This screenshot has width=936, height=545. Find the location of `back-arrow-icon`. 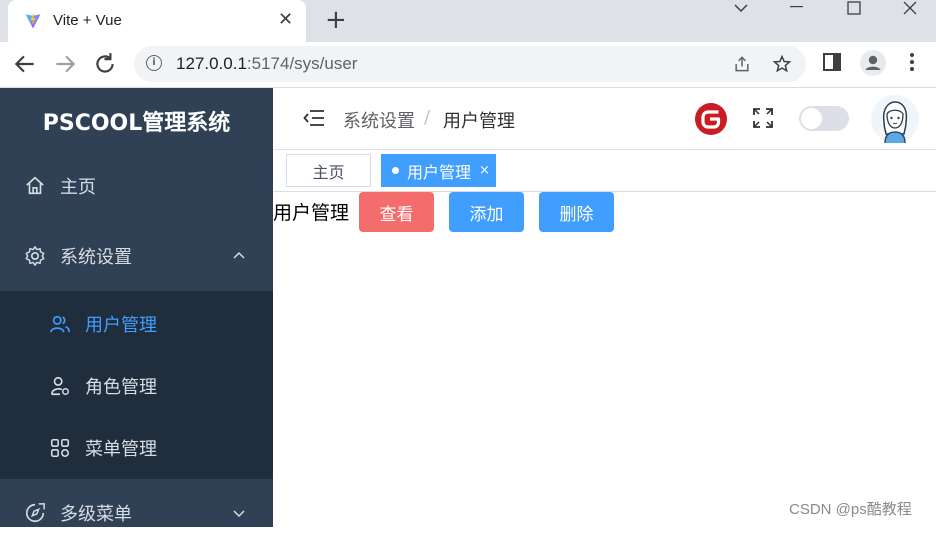

back-arrow-icon is located at coordinates (25, 64).